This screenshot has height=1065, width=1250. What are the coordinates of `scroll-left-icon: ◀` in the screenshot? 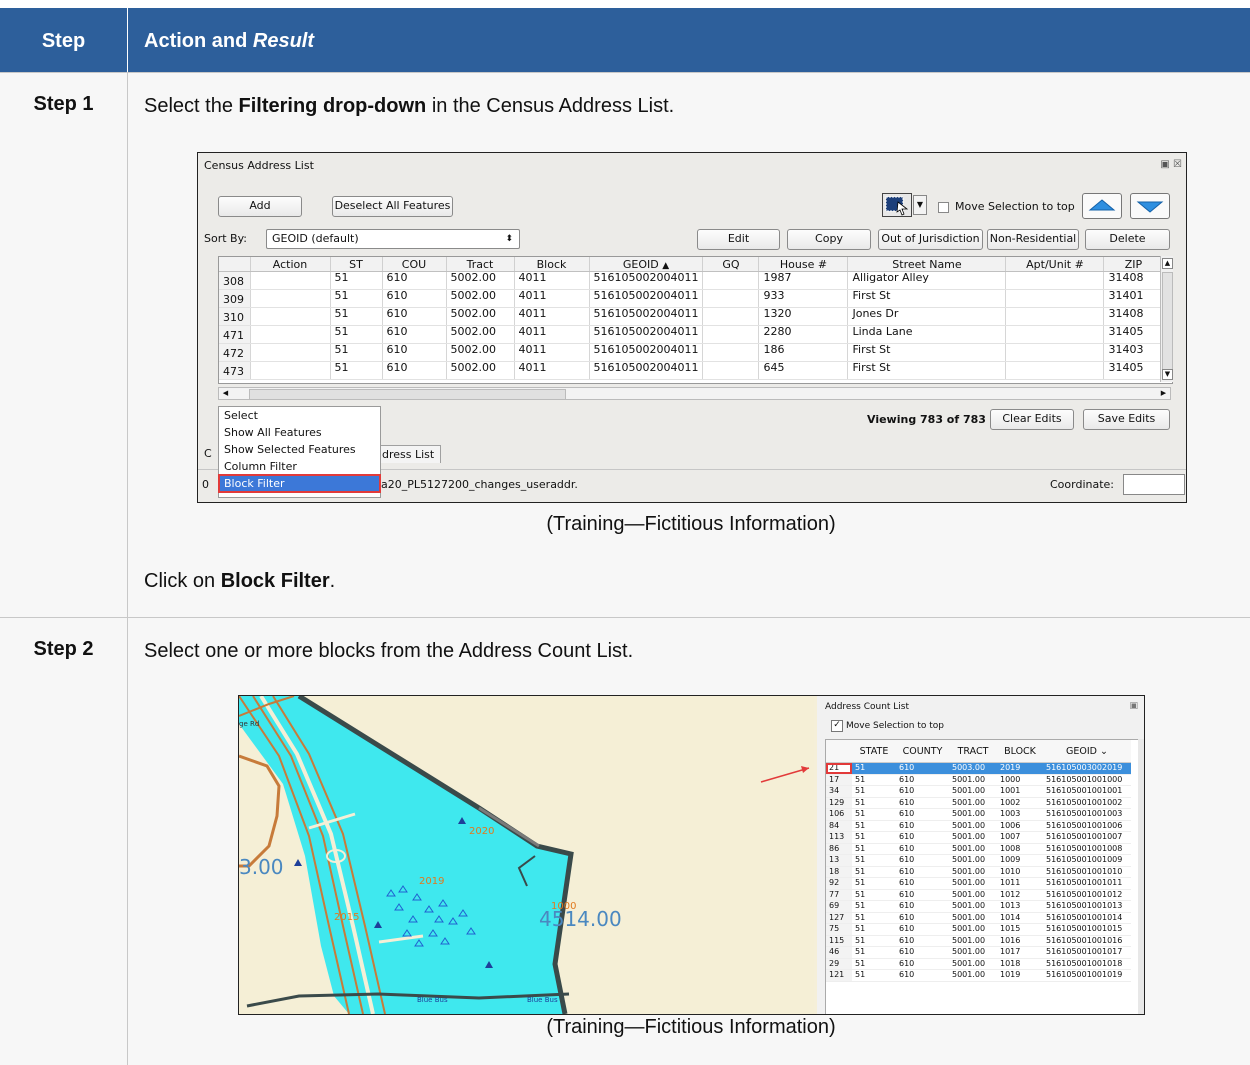 It's located at (225, 393).